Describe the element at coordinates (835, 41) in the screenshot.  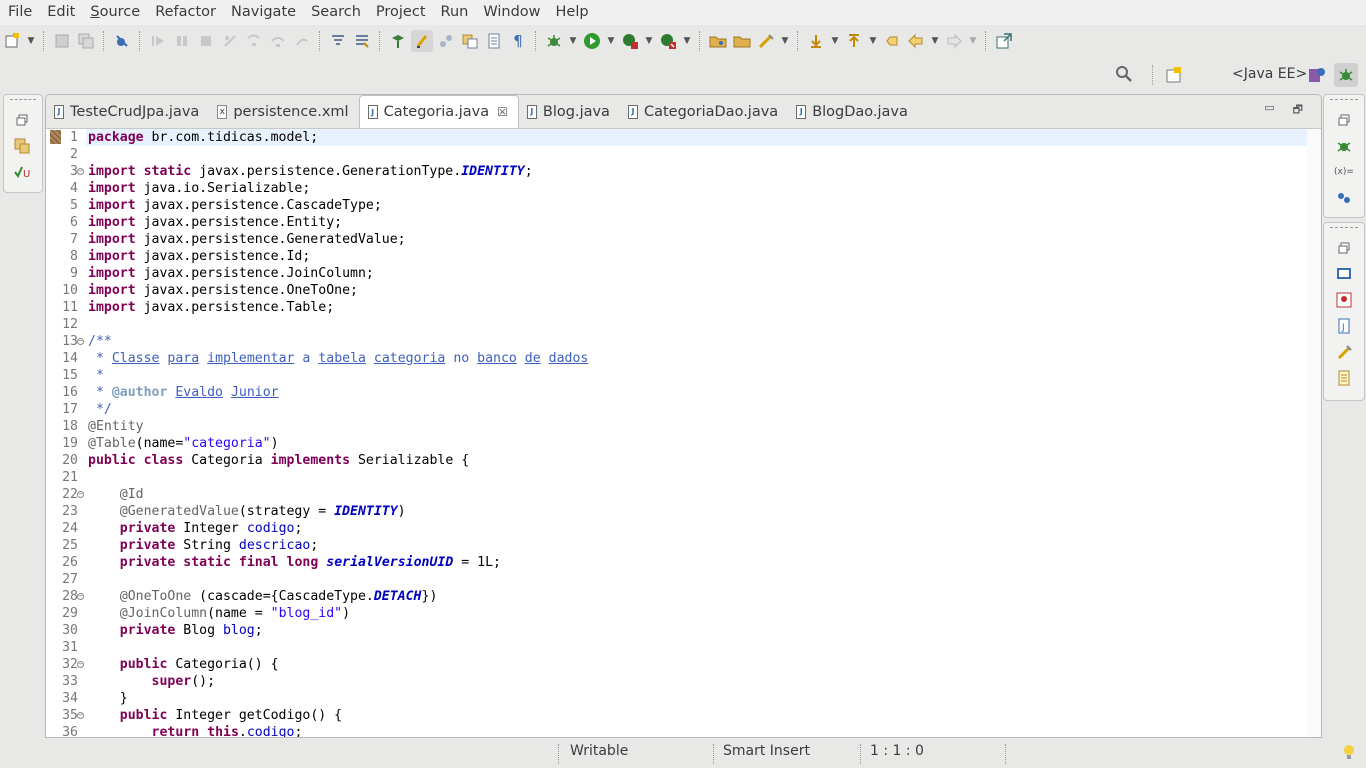
I see `next-annotation-dropdown-icon: ▼` at that location.